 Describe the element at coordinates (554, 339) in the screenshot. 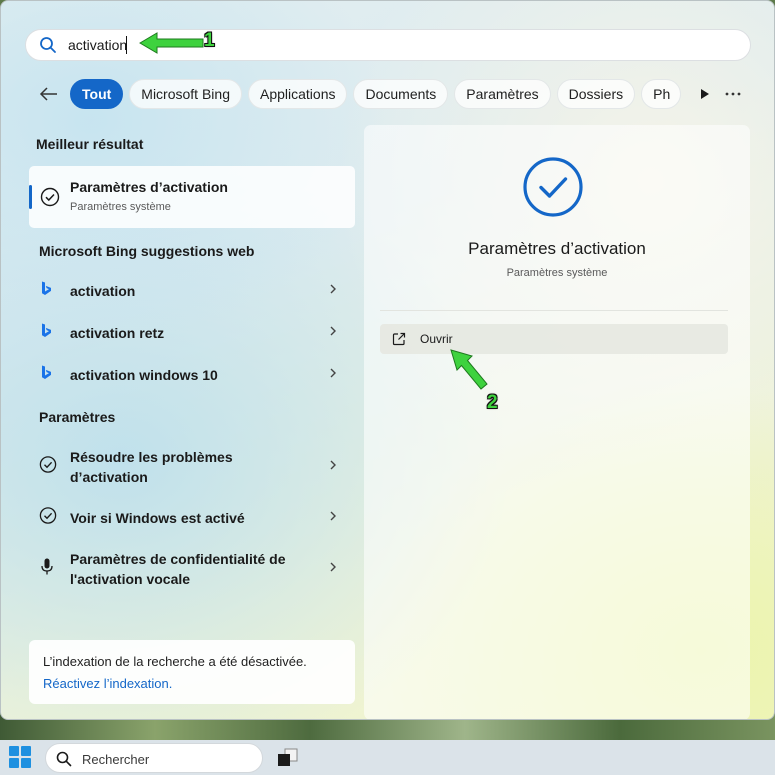

I see `open-button: Ouvrir` at that location.